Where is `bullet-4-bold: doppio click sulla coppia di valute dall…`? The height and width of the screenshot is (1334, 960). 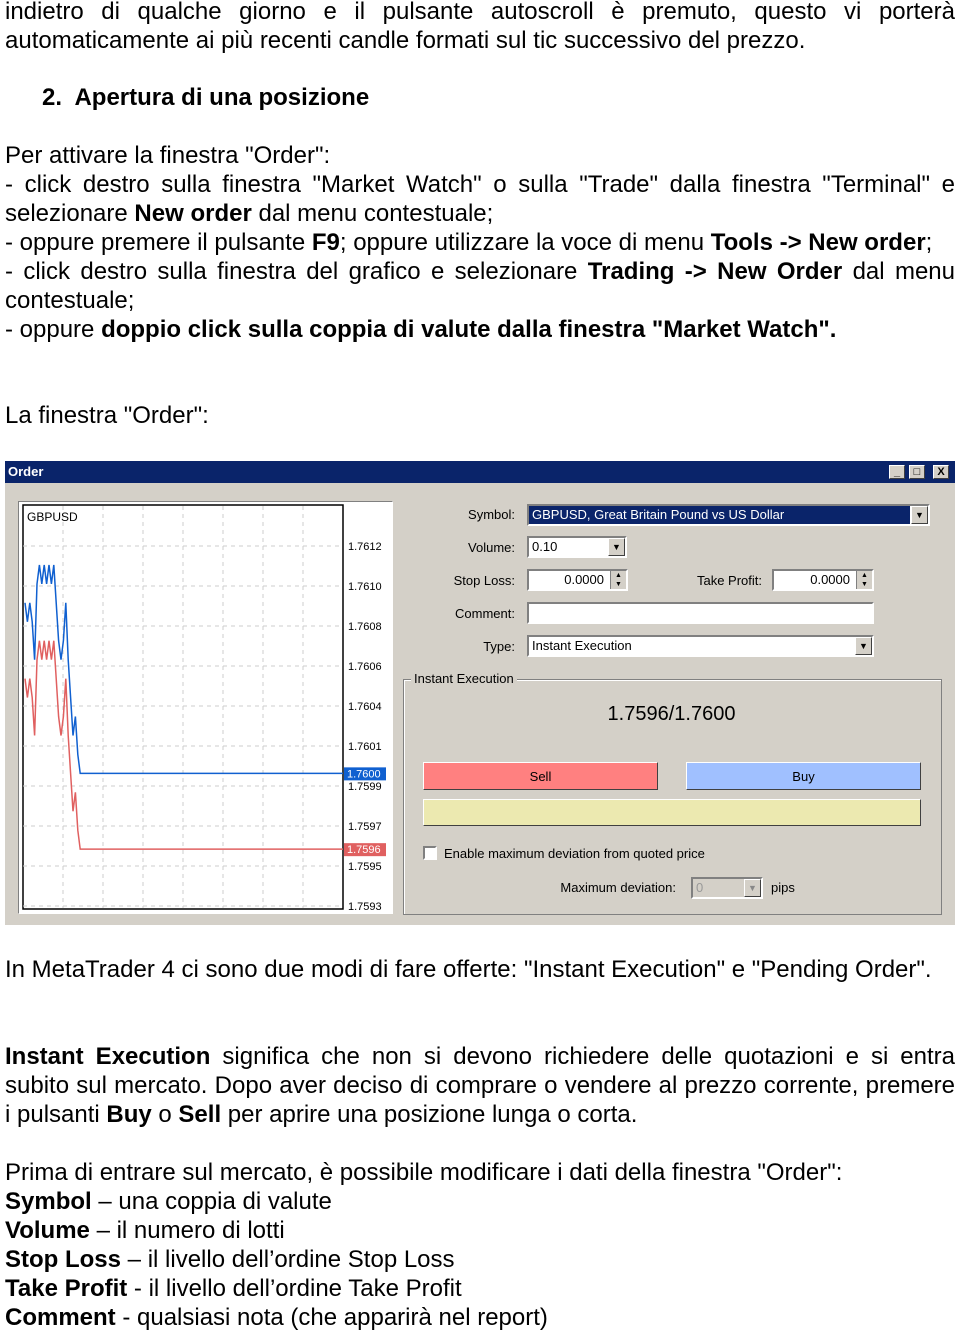 bullet-4-bold: doppio click sulla coppia di valute dall… is located at coordinates (469, 329).